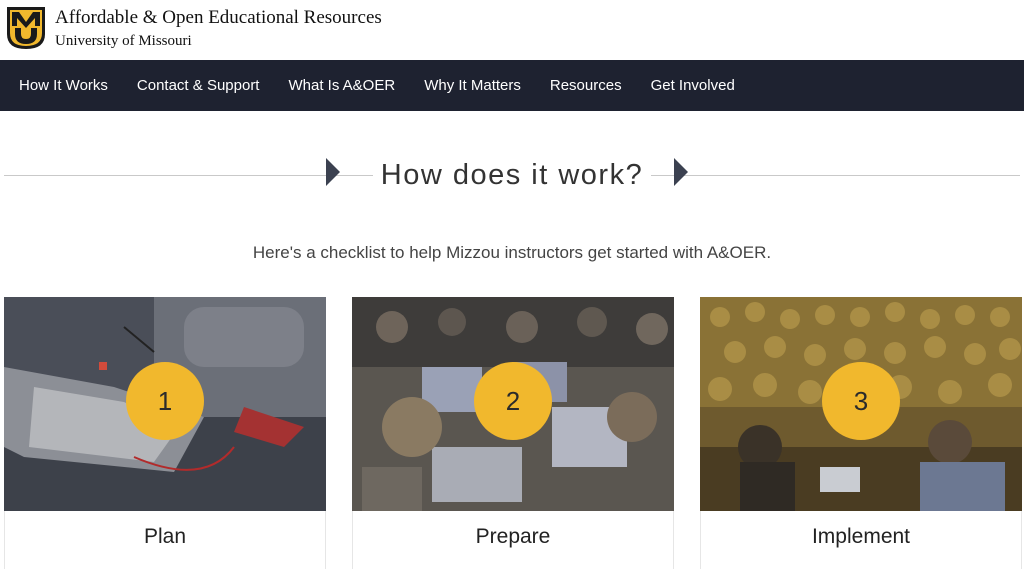  Describe the element at coordinates (513, 401) in the screenshot. I see `step-number-badge: 2` at that location.